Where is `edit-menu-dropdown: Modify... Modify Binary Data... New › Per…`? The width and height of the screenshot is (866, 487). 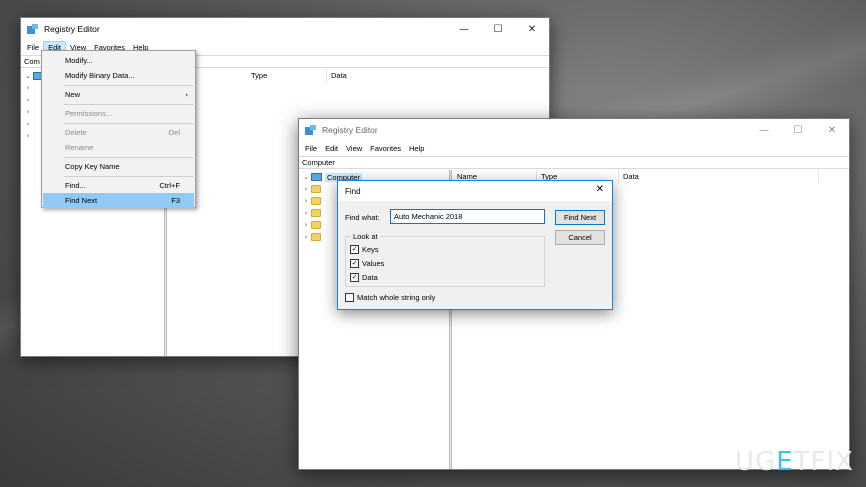
edit-menu-dropdown: Modify... Modify Binary Data... New › Per… is located at coordinates (118, 129).